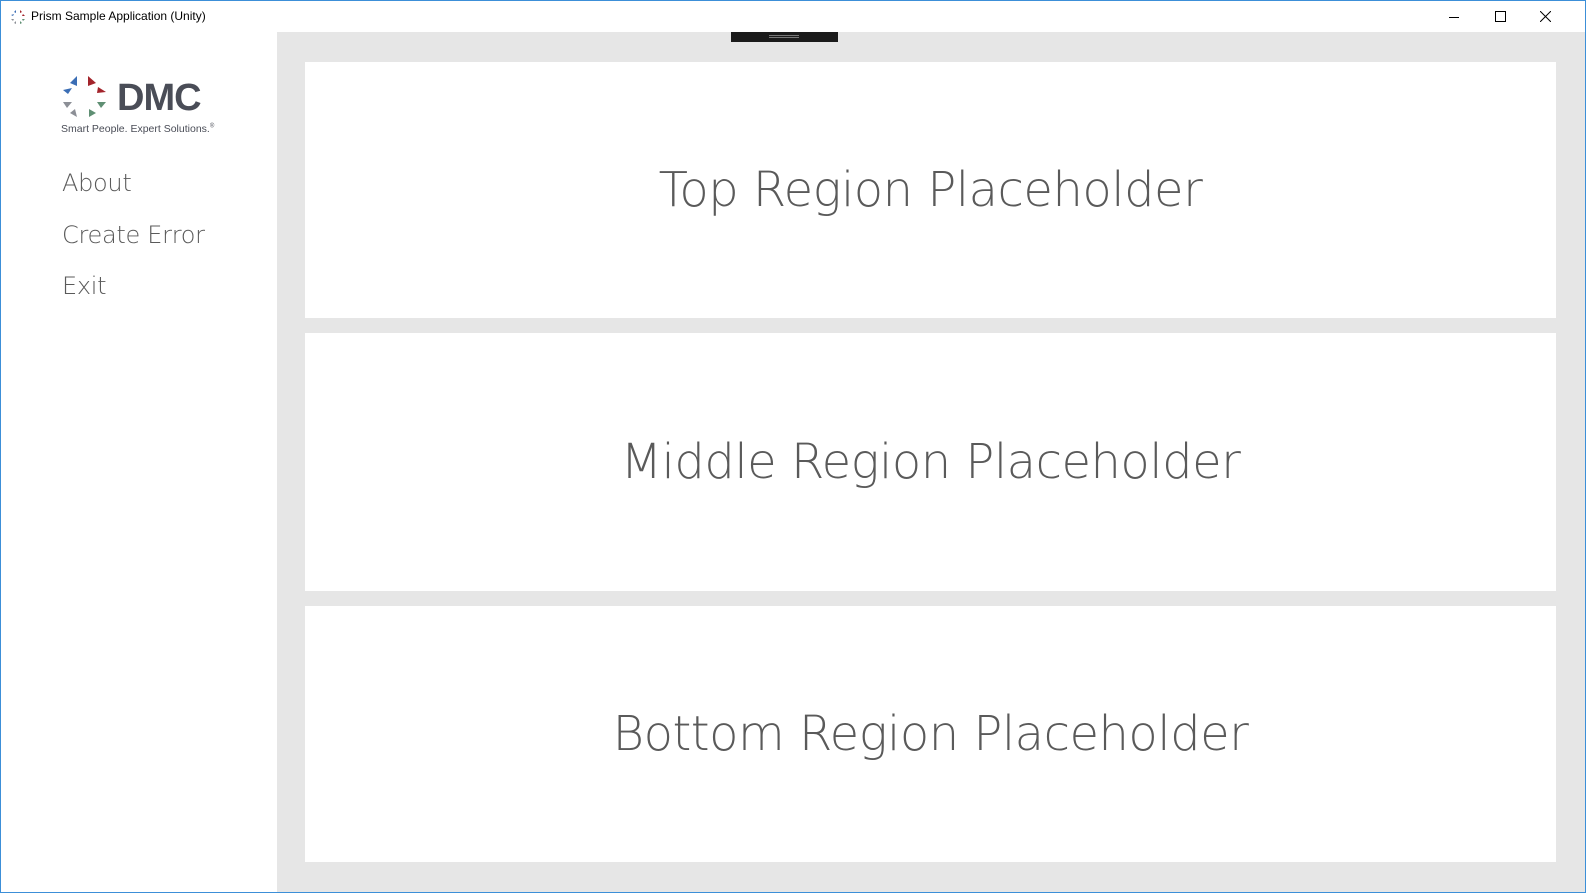  I want to click on dmc-logo-text: DMC, so click(159, 98).